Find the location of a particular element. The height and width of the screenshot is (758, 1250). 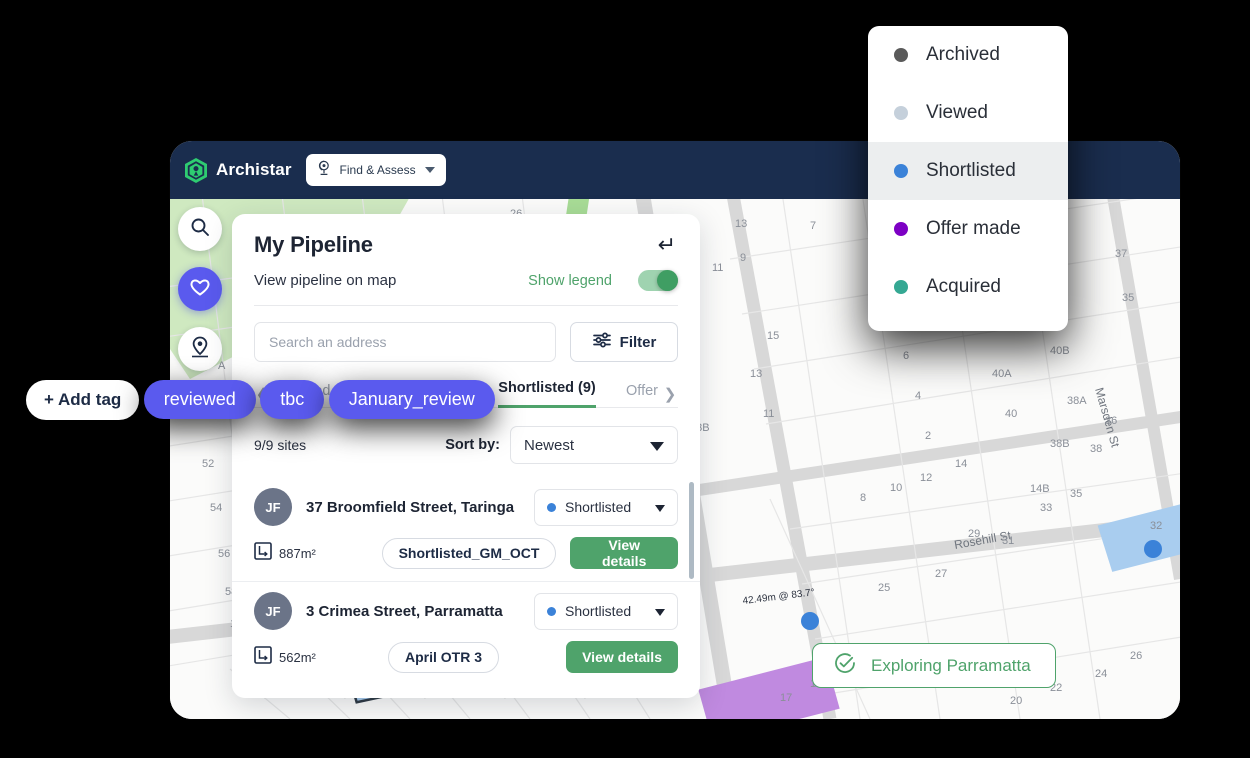

view-pipeline-on-map-label: View pipeline on map is located at coordinates (325, 280).